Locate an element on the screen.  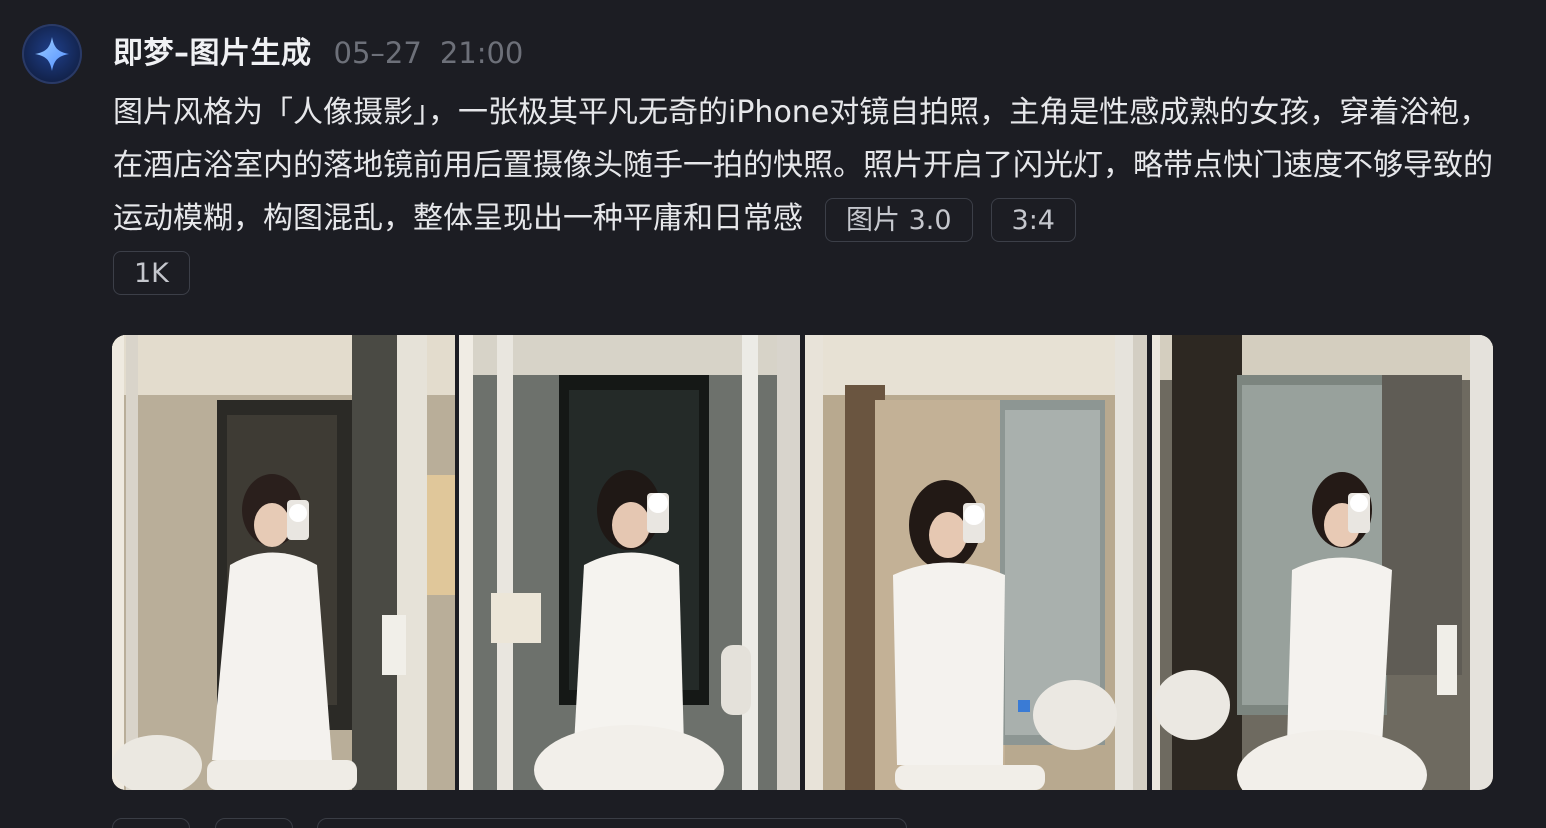
timestamp: 05–27 21:00 is located at coordinates (429, 53).